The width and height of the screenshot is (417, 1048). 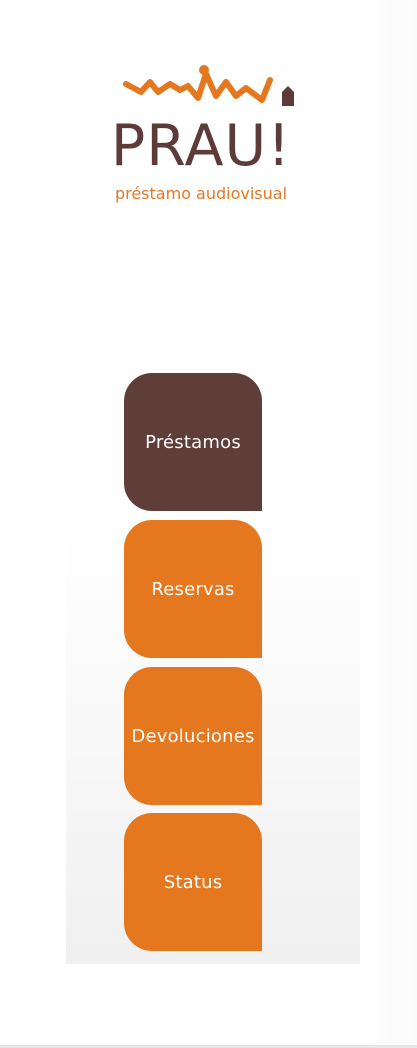 I want to click on logo-subtitle: préstamo audiovisual, so click(x=201, y=193).